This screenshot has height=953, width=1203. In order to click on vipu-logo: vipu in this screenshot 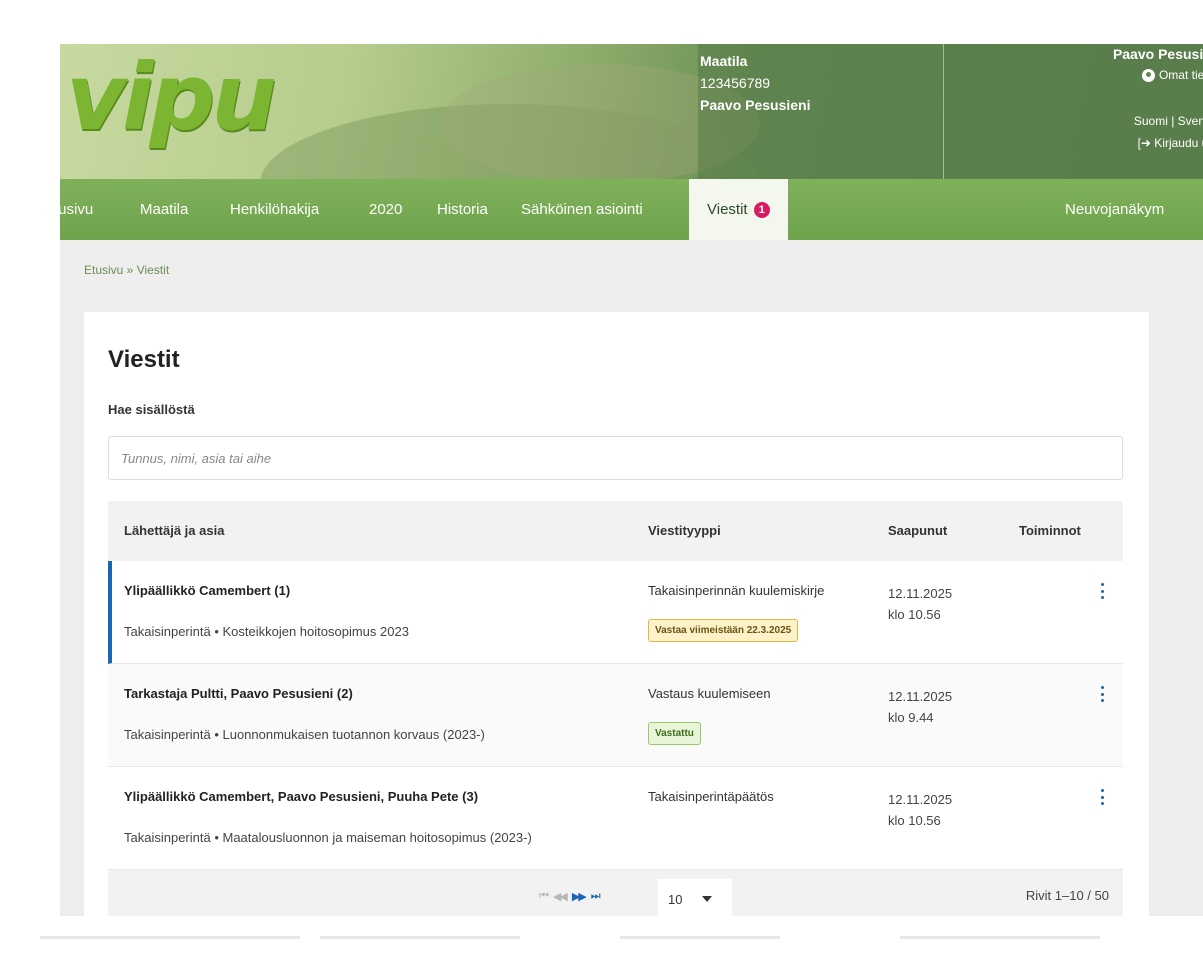, I will do `click(171, 97)`.